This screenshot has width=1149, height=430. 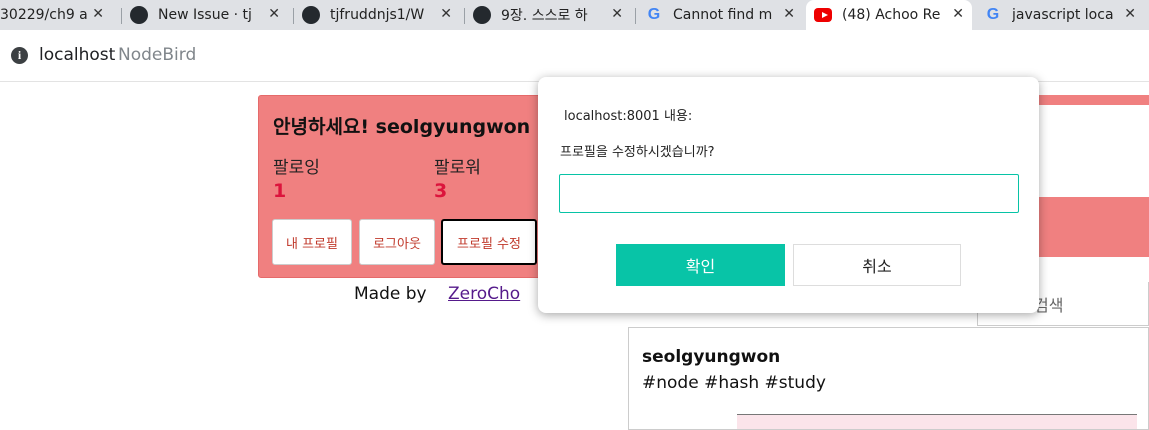 I want to click on follower-label: 팔로워, so click(x=457, y=168).